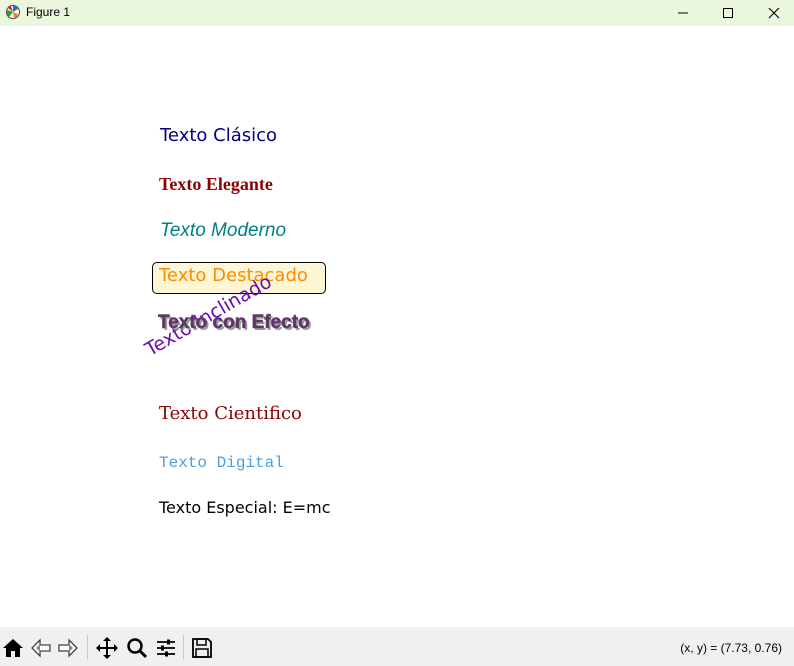  I want to click on text-moderno: Texto Moderno, so click(223, 230).